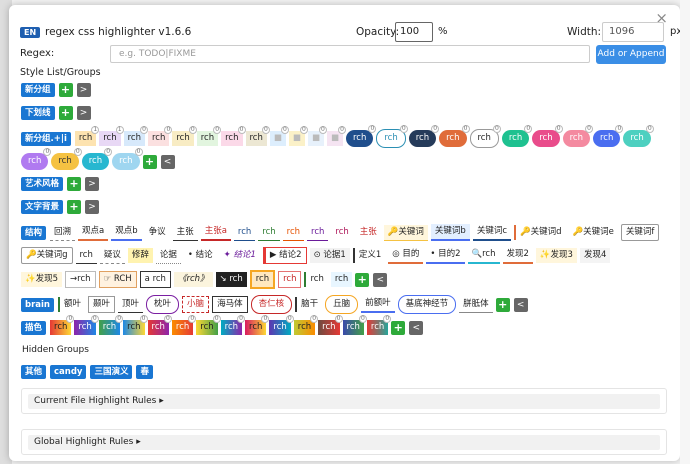 This screenshot has width=690, height=464. Describe the element at coordinates (344, 401) in the screenshot. I see `current-file-rules-toggle: Current File Highlight Rules ▸` at that location.